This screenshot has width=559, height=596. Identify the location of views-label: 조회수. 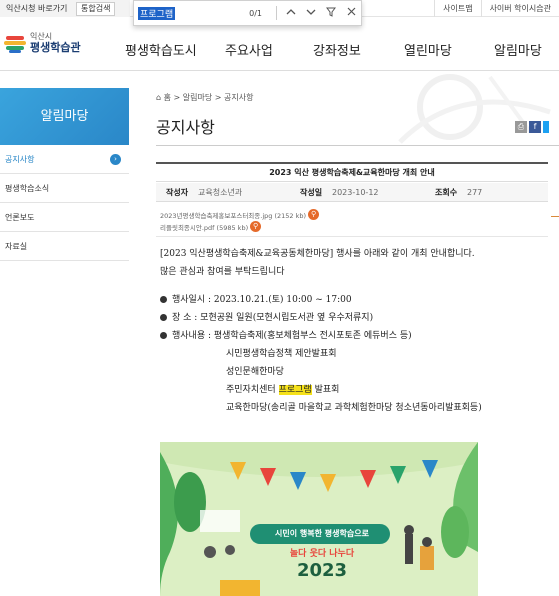
(446, 192).